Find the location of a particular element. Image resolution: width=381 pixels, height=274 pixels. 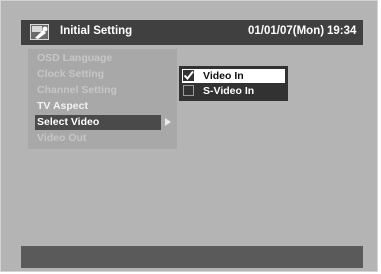

help-bar is located at coordinates (192, 257).